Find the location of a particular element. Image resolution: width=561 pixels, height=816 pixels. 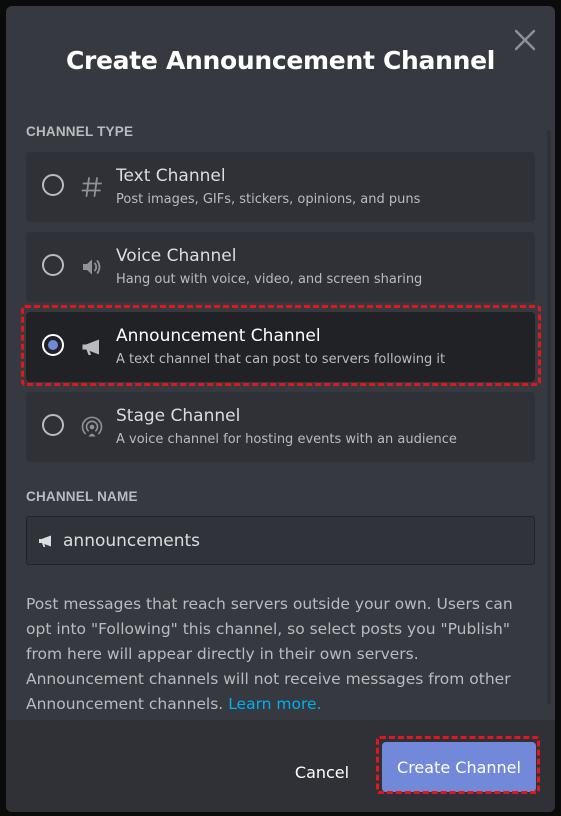

create-channel-button: Create Channel is located at coordinates (459, 767).